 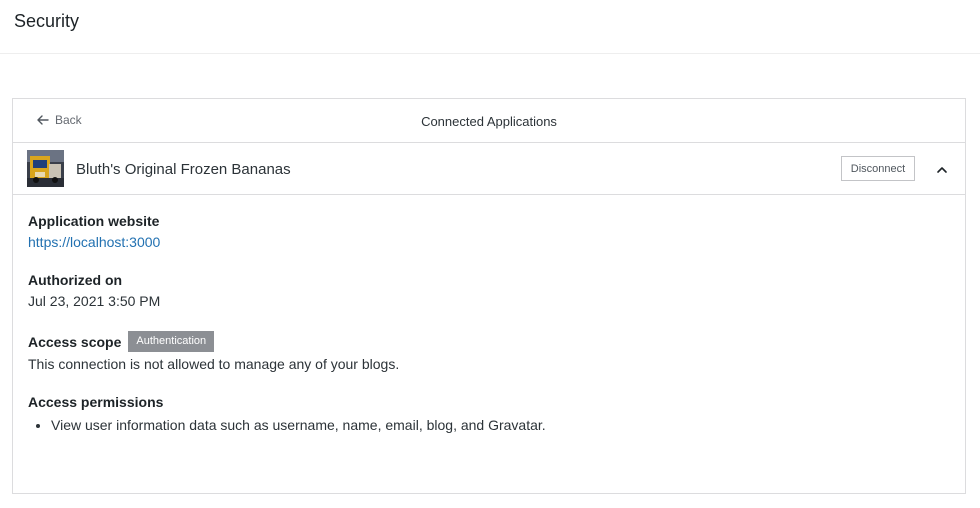 What do you see at coordinates (171, 341) in the screenshot?
I see `scope-badge: Authentication` at bounding box center [171, 341].